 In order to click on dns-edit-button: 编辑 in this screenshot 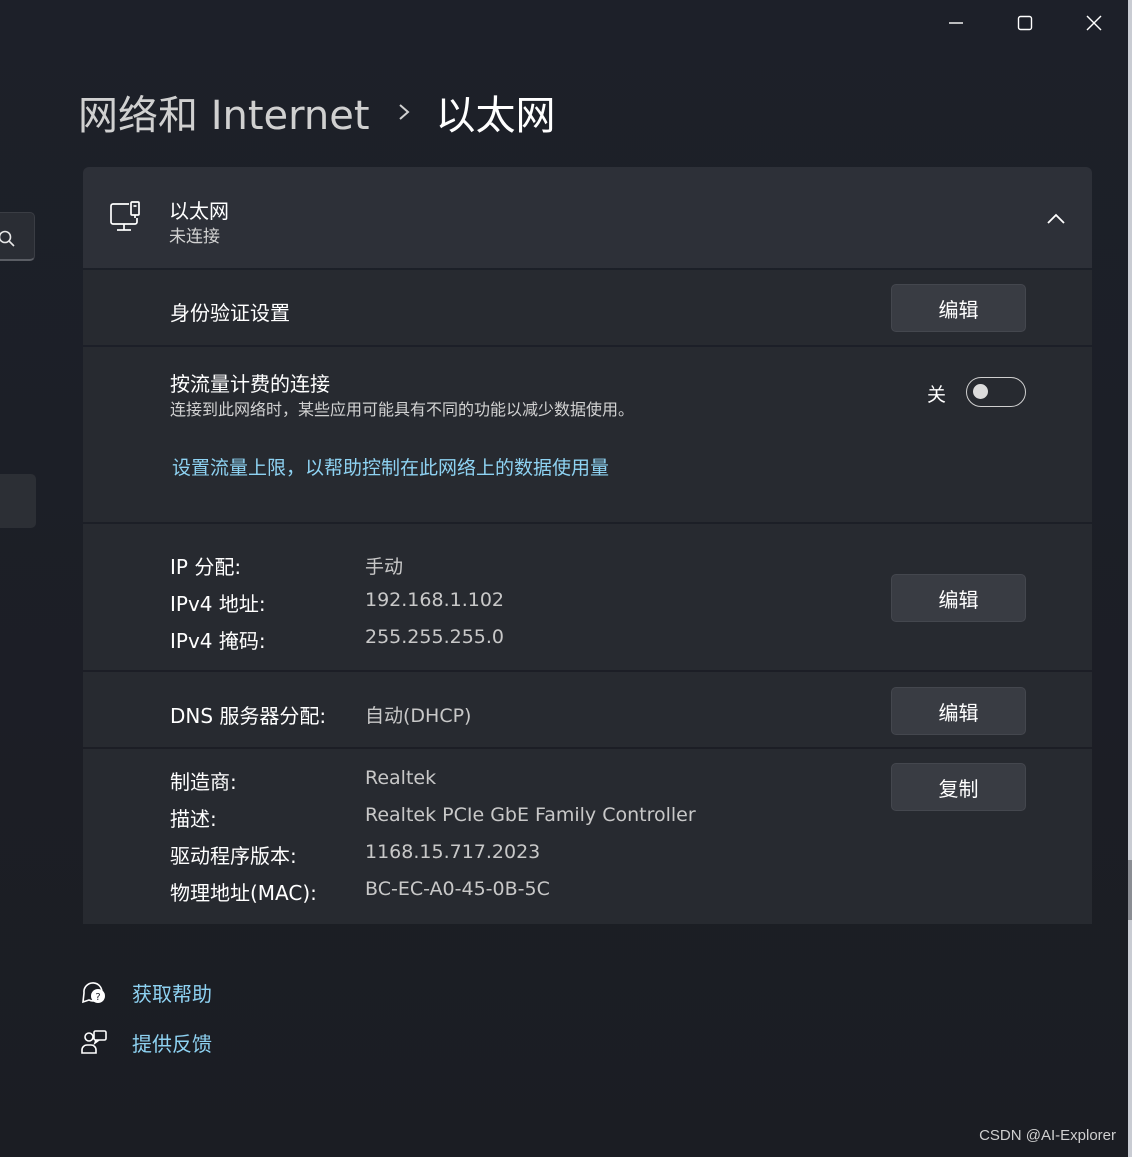, I will do `click(958, 711)`.